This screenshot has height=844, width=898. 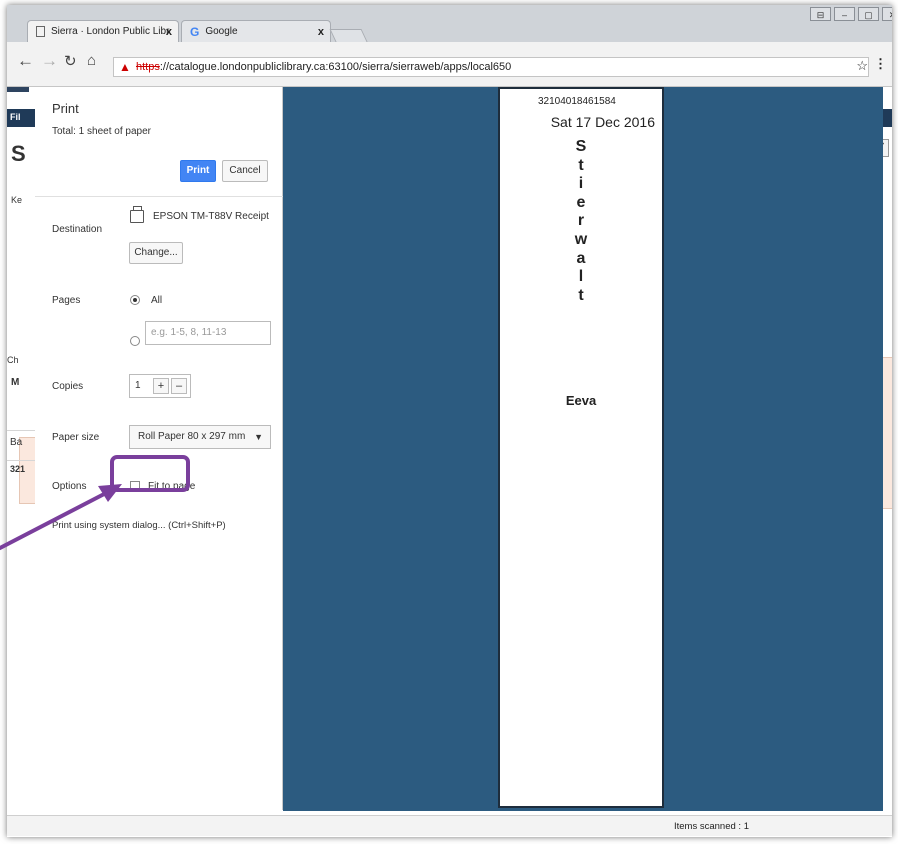 What do you see at coordinates (581, 277) in the screenshot?
I see `receipt-letter: l` at bounding box center [581, 277].